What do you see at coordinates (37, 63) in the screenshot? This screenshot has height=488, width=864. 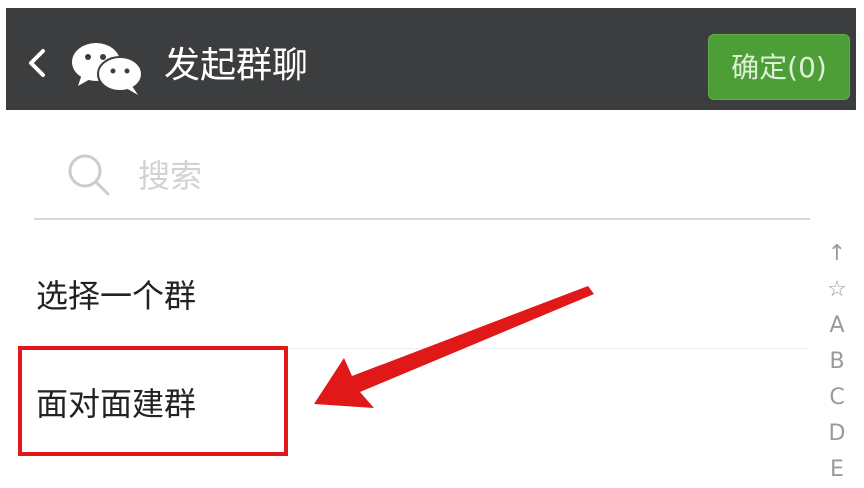 I see `back-icon` at bounding box center [37, 63].